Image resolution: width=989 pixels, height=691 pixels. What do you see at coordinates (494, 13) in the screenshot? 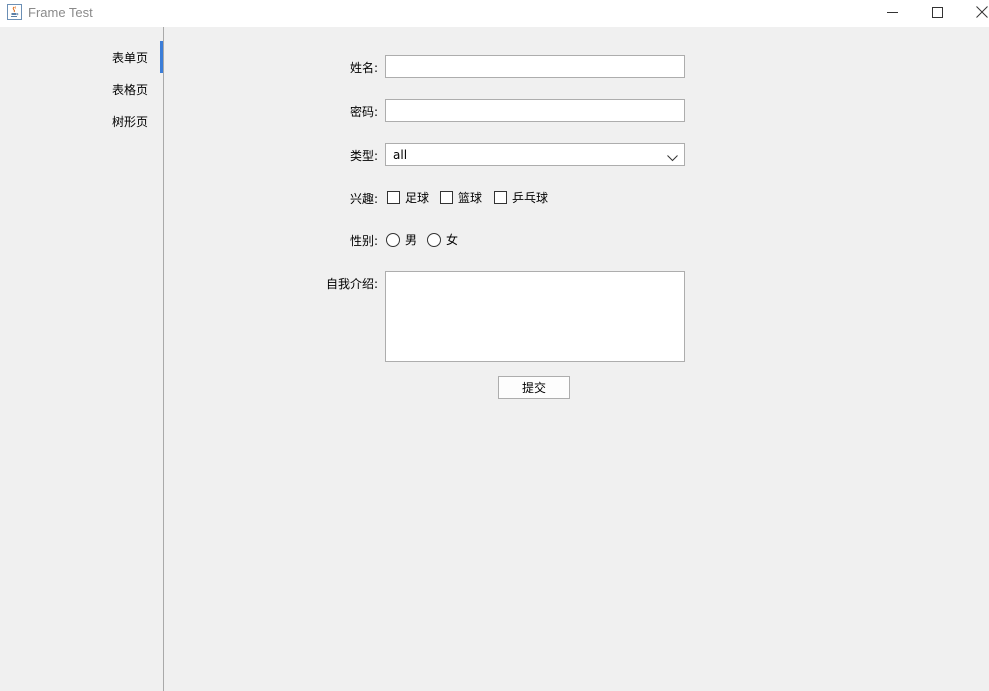
I see `title-bar: Frame Test` at bounding box center [494, 13].